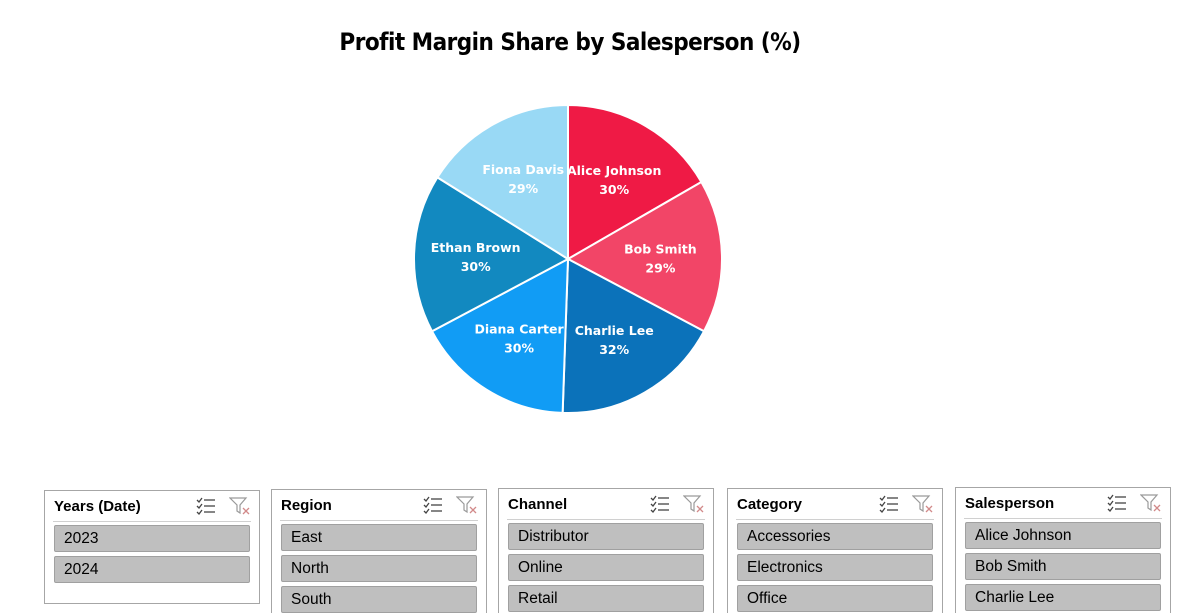  I want to click on slicer-title: Channel, so click(538, 504).